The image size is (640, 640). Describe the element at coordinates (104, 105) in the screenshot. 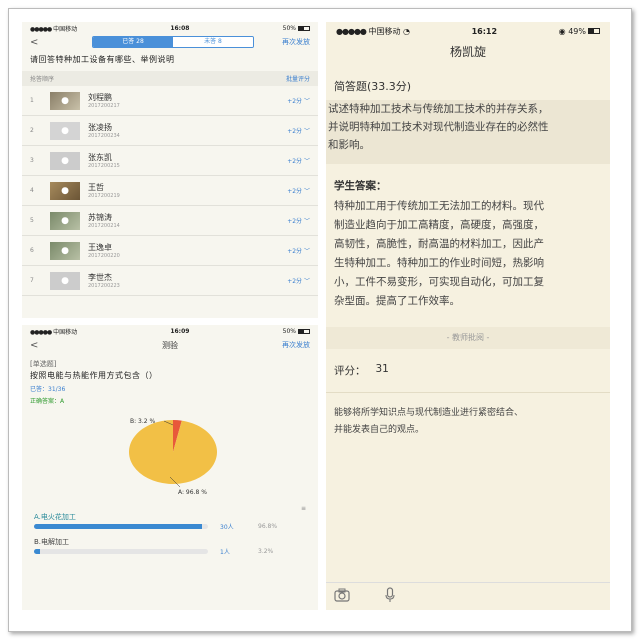

I see `student-id: 2017200217` at that location.